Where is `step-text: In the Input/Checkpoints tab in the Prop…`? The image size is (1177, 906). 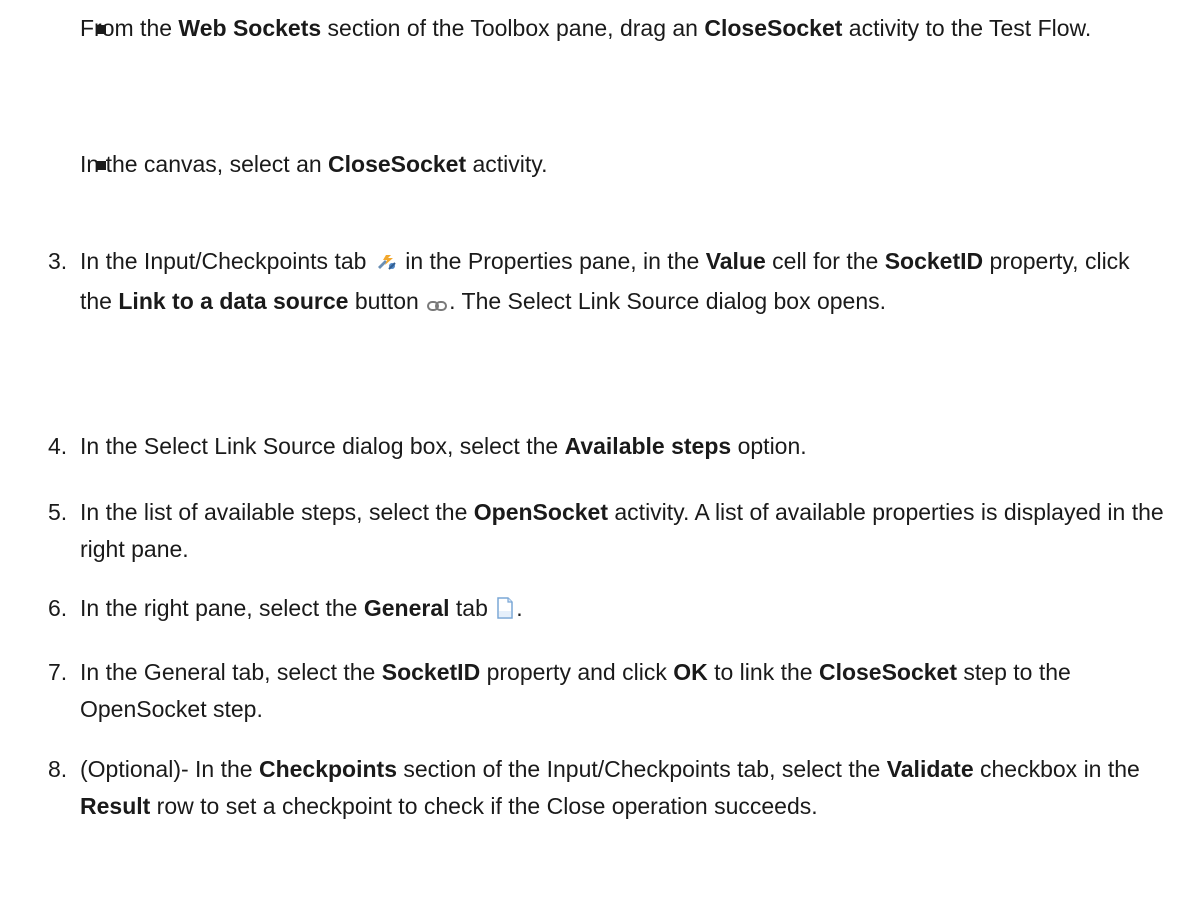 step-text: In the Input/Checkpoints tab in the Prop… is located at coordinates (588, 283).